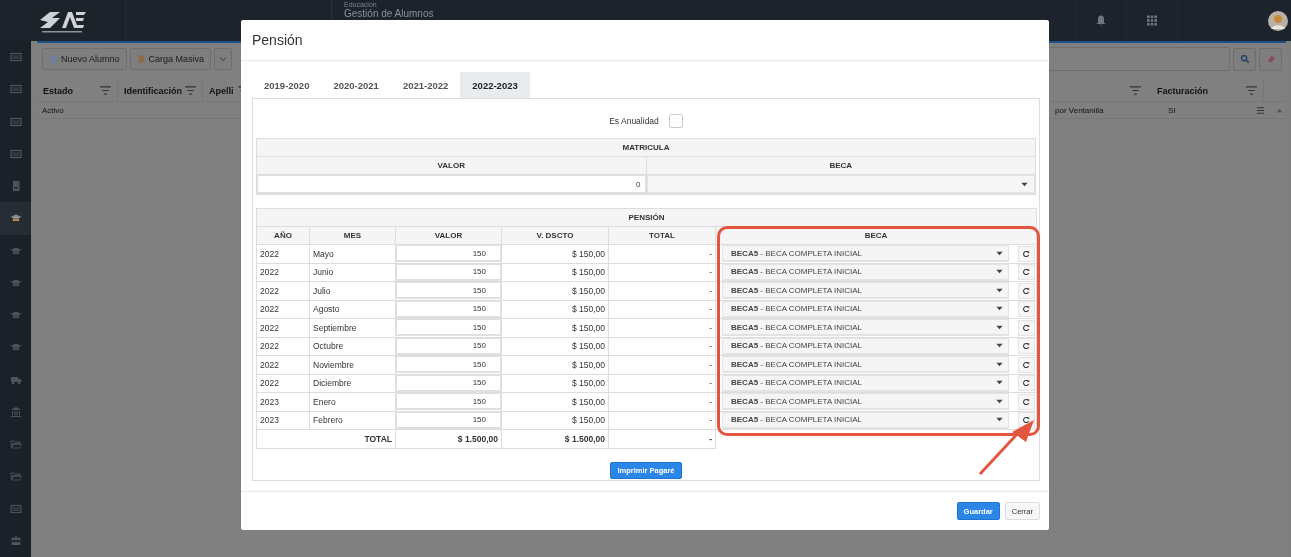  What do you see at coordinates (840, 184) in the screenshot?
I see `beca-select` at bounding box center [840, 184].